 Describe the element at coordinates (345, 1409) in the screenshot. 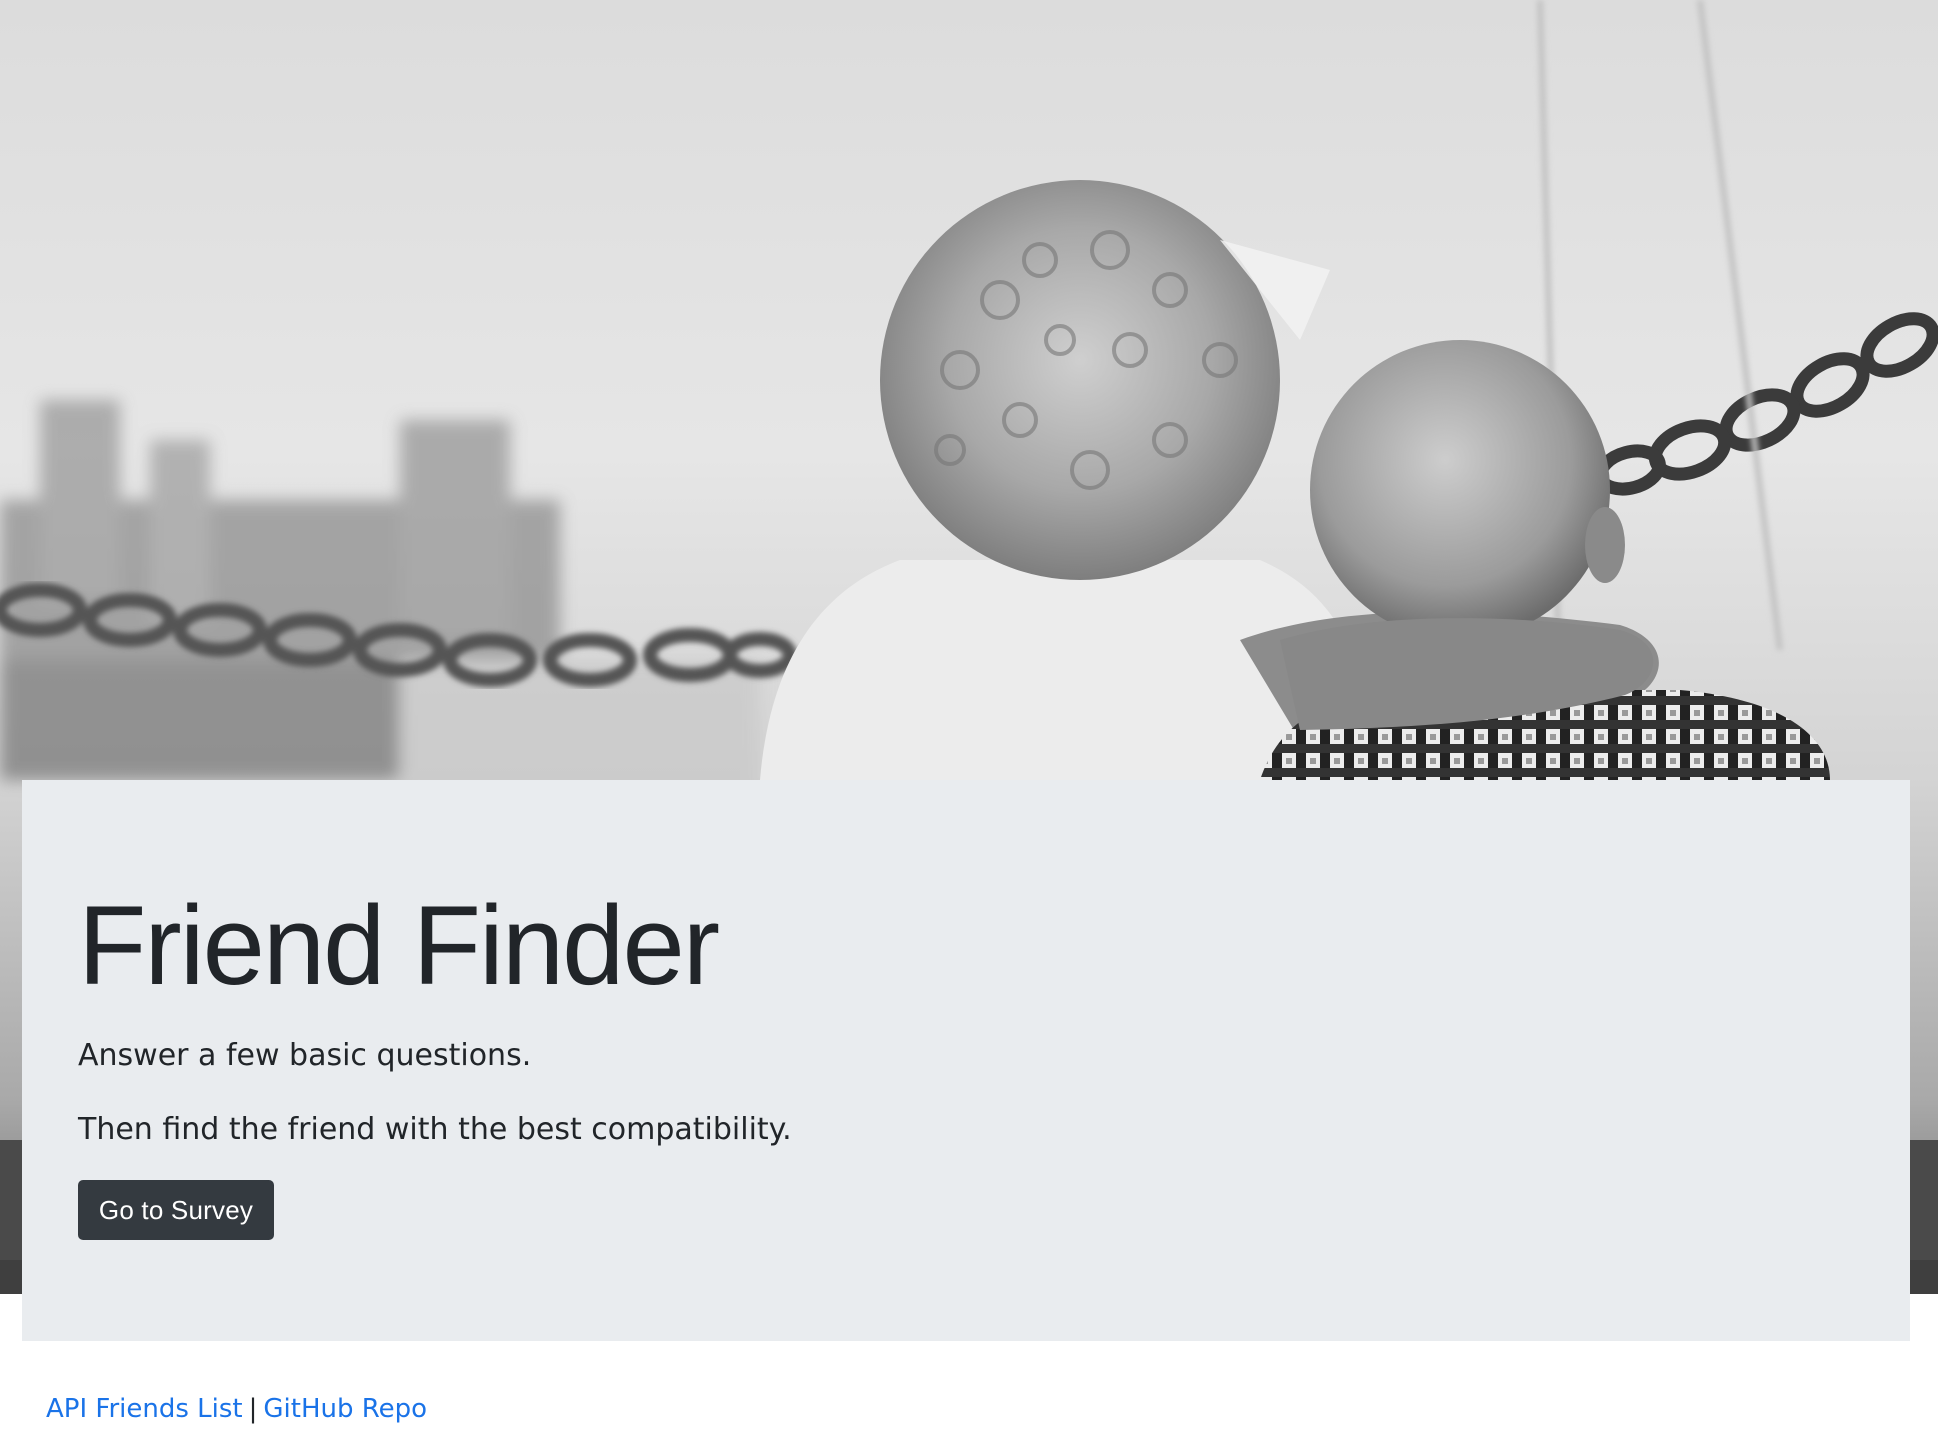

I see `github-repo-link: GitHub Repo` at that location.